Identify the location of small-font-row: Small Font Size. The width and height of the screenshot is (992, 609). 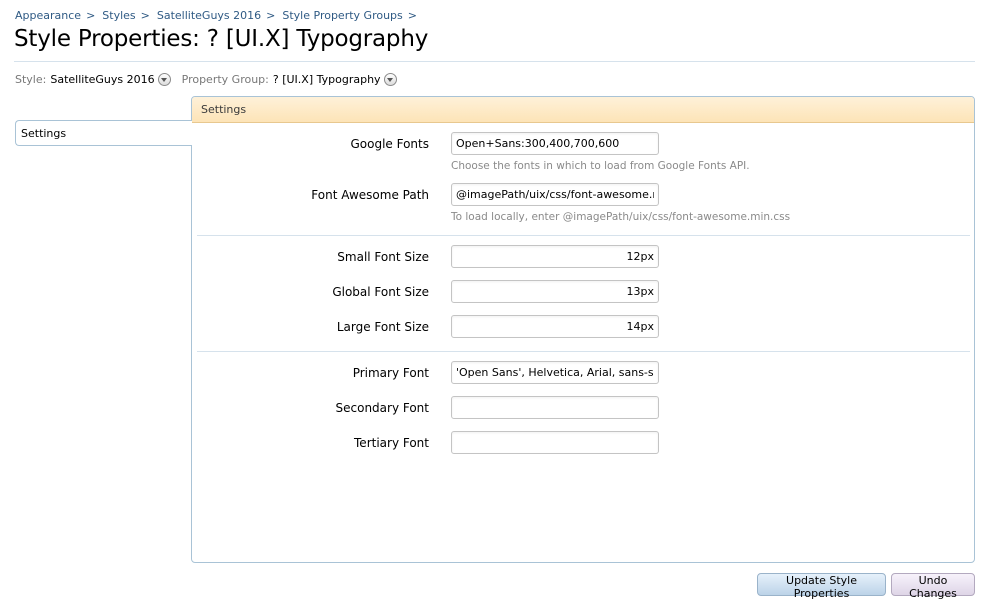
(584, 257).